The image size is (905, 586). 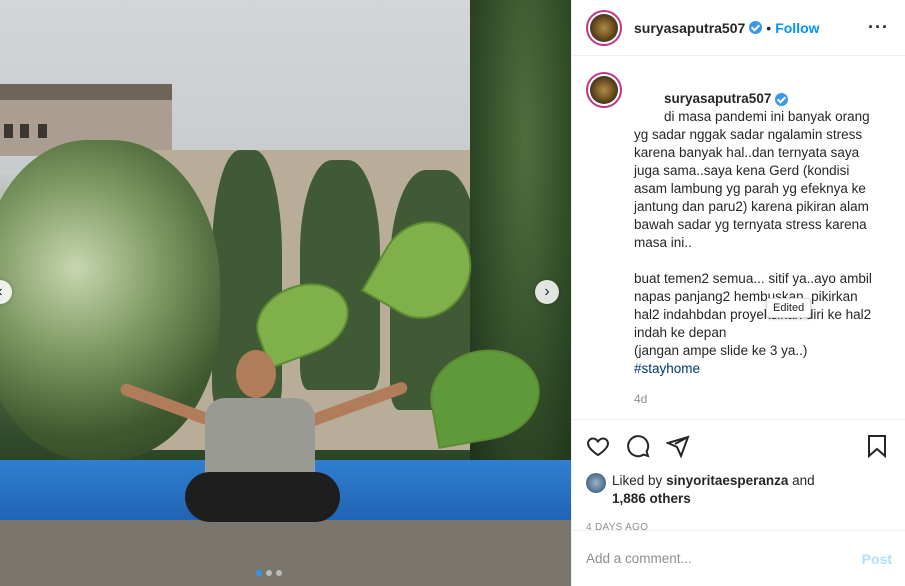 What do you see at coordinates (878, 27) in the screenshot?
I see `more-horizontal-icon: ···` at bounding box center [878, 27].